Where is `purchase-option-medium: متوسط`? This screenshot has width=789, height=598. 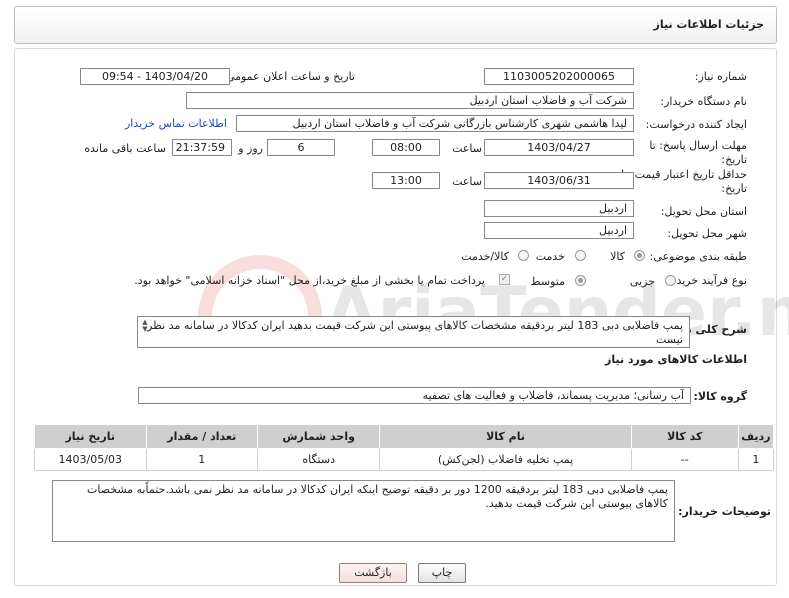 purchase-option-medium: متوسط is located at coordinates (547, 281).